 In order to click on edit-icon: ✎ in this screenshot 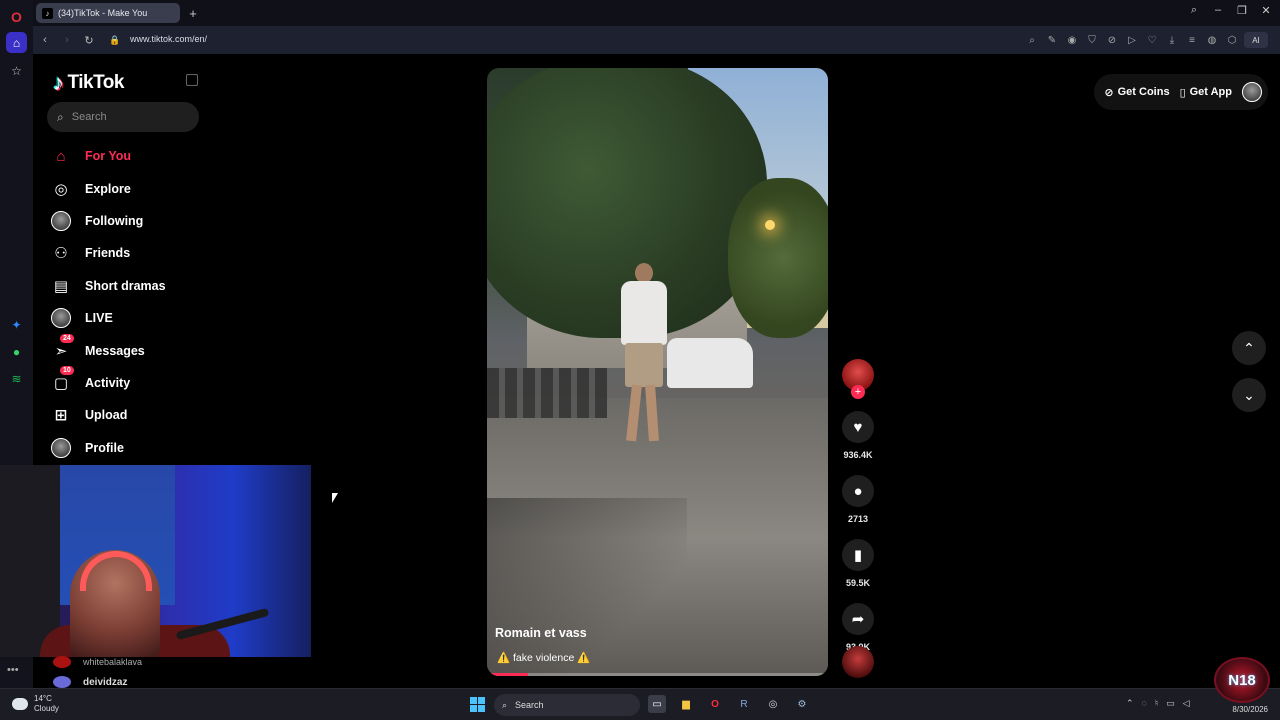, I will do `click(1052, 40)`.